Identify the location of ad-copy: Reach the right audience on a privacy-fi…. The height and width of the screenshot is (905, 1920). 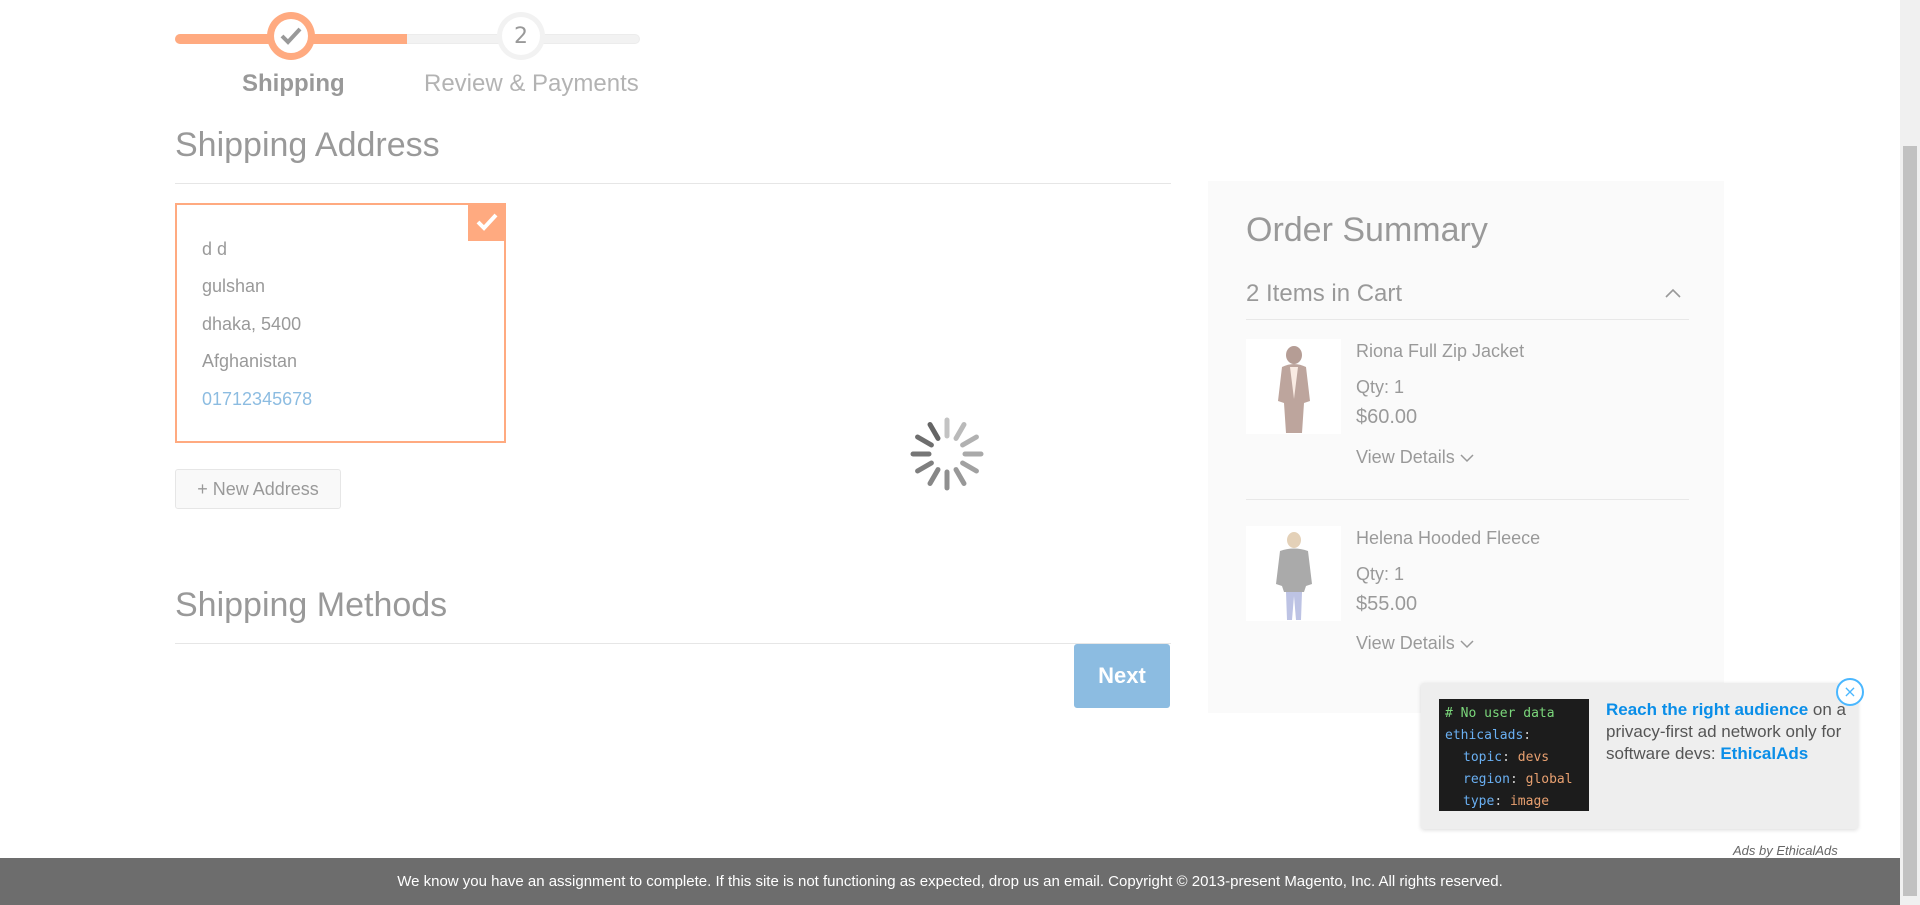
(1726, 732).